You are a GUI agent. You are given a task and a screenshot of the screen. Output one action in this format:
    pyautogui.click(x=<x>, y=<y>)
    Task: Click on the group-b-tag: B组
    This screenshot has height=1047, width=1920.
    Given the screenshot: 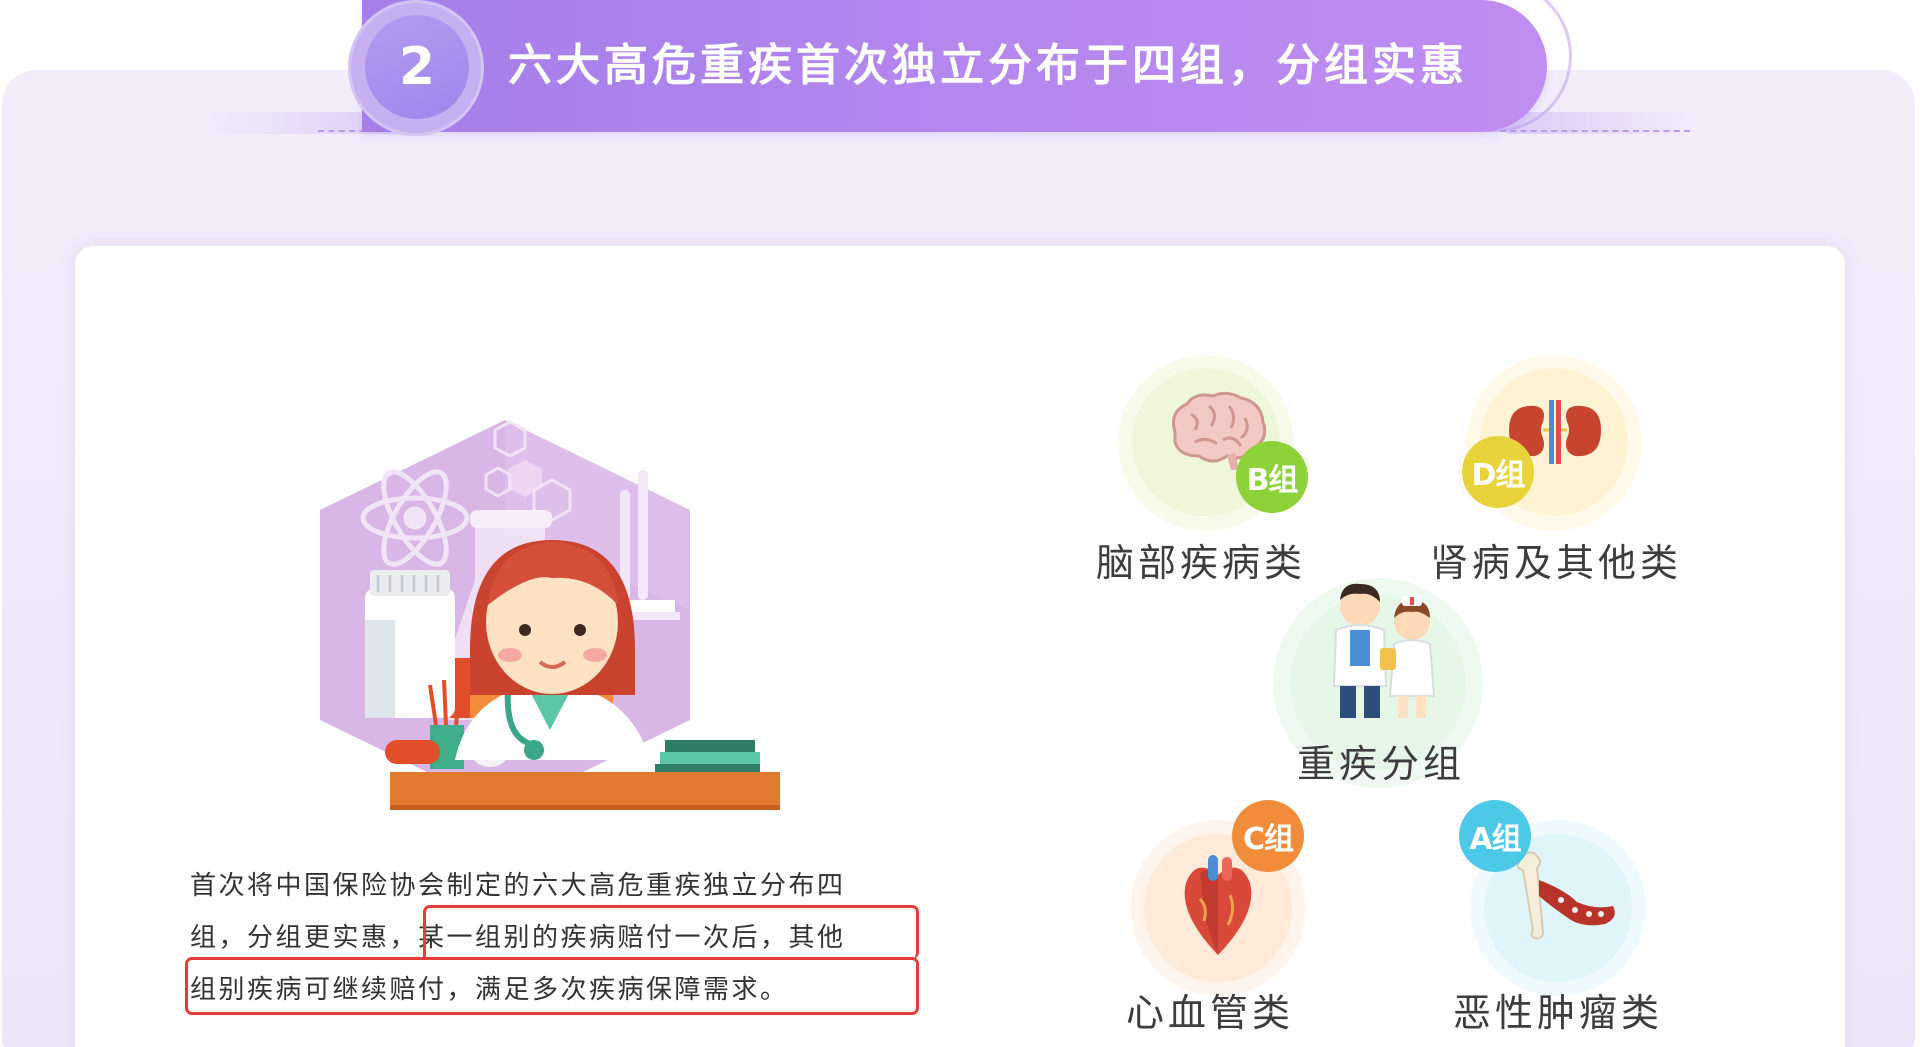 What is the action you would take?
    pyautogui.click(x=1272, y=477)
    